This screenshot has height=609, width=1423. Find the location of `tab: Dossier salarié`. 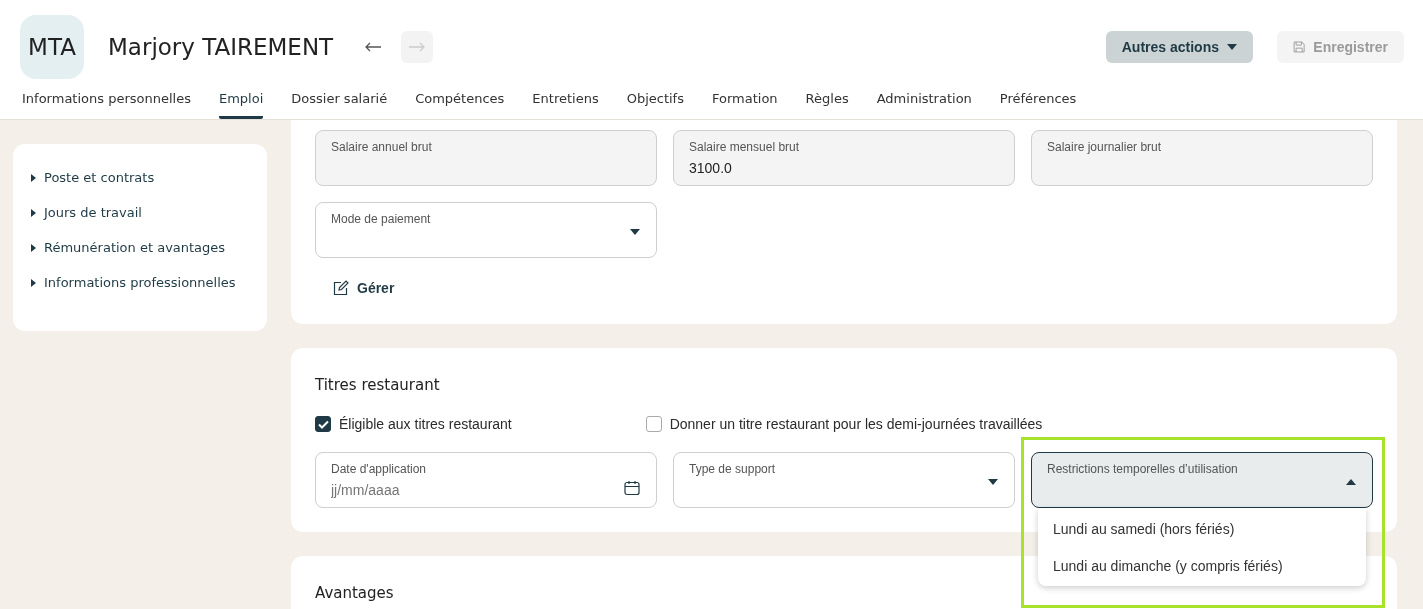

tab: Dossier salarié is located at coordinates (339, 105).